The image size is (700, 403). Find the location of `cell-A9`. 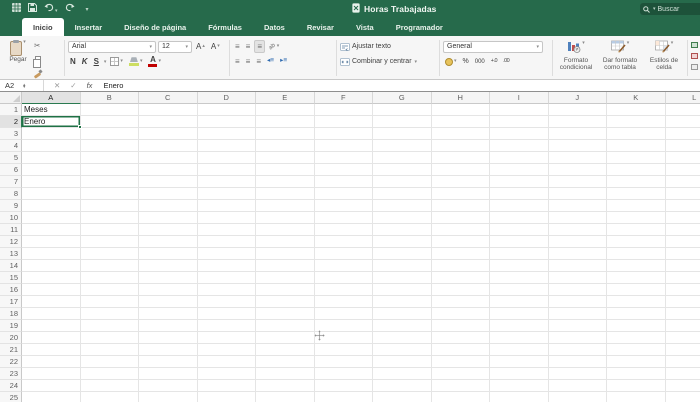

cell-A9 is located at coordinates (51, 206).